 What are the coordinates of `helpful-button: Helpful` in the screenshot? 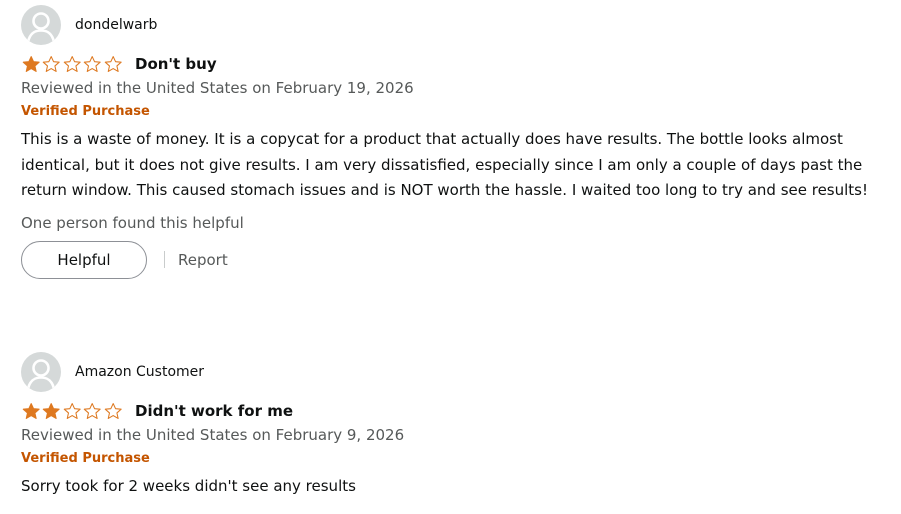 It's located at (84, 259).